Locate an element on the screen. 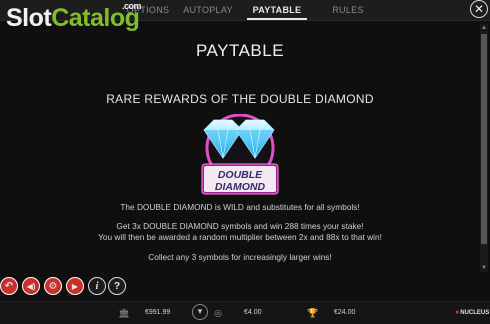  help-icon: ? is located at coordinates (117, 286).